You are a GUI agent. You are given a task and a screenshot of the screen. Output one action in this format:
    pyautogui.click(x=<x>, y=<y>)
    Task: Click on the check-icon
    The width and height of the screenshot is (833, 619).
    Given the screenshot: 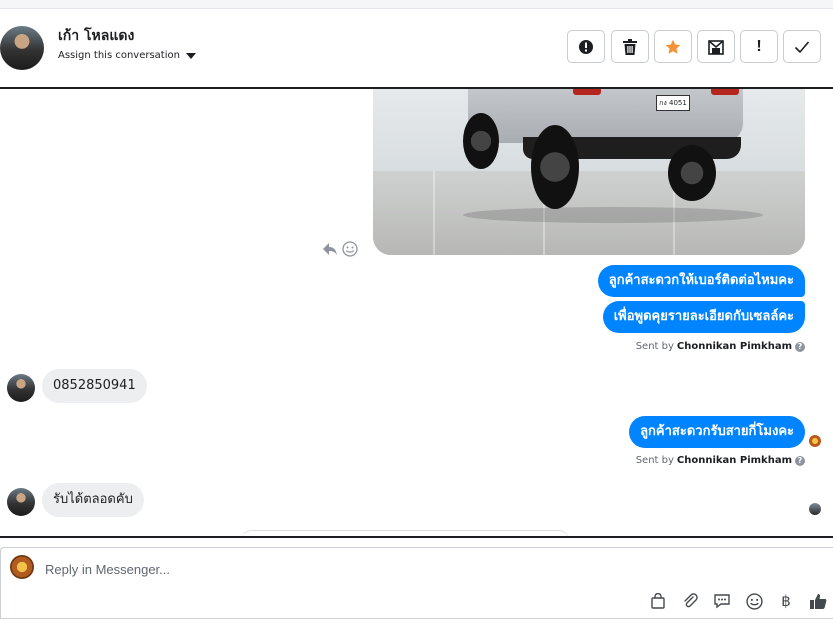 What is the action you would take?
    pyautogui.click(x=802, y=46)
    